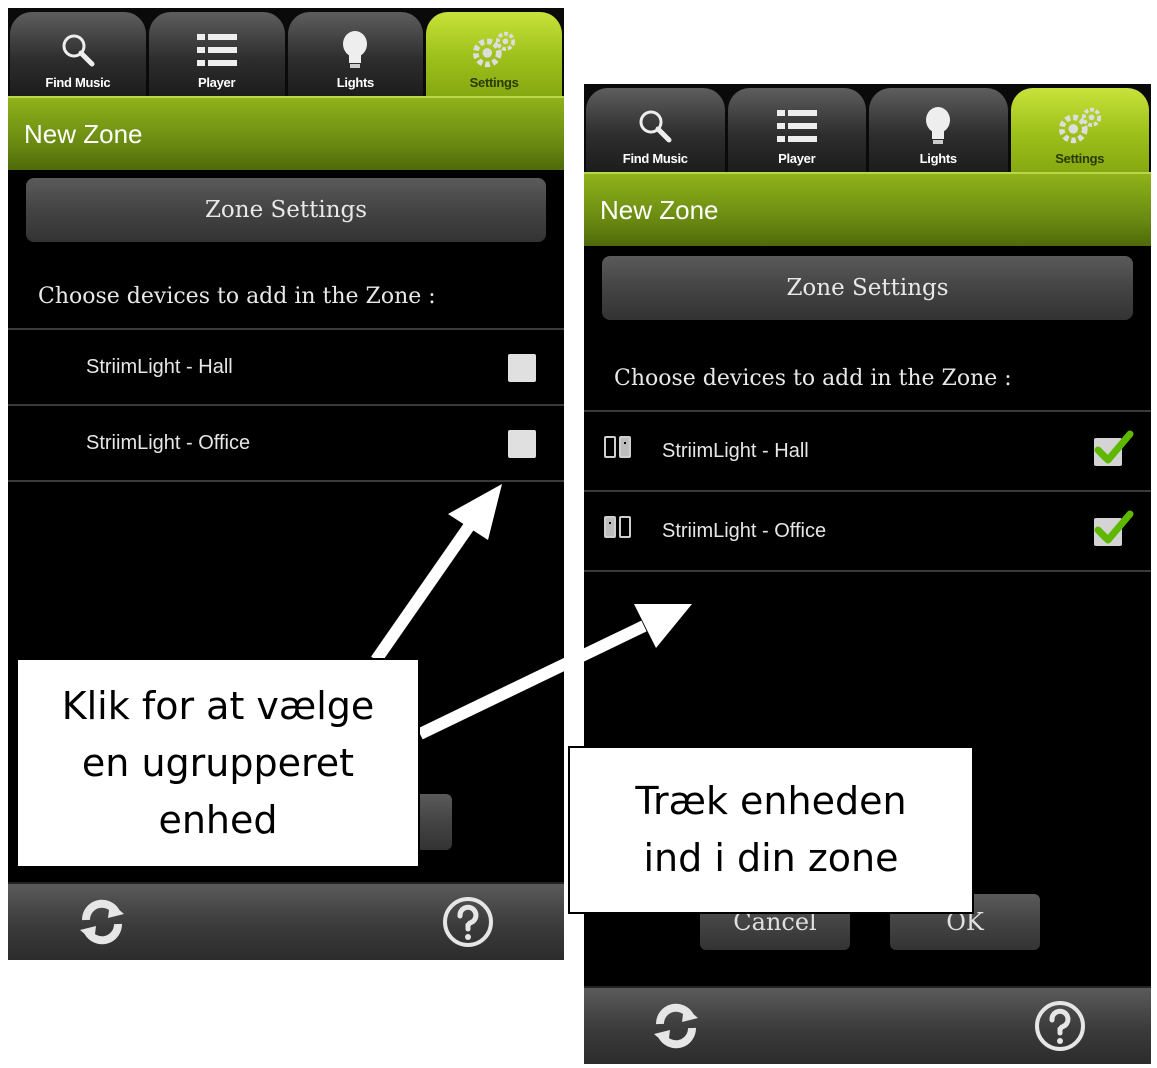 This screenshot has width=1157, height=1068. Describe the element at coordinates (771, 830) in the screenshot. I see `callout-drag-device: Træk enheden ind i din zone` at that location.